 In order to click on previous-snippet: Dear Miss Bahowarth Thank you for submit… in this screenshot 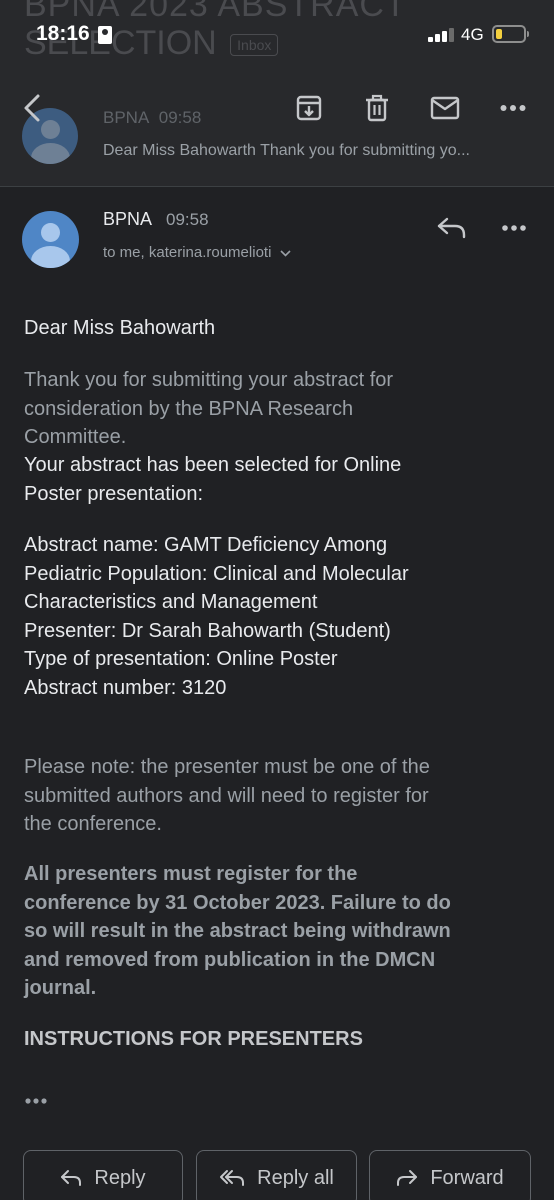, I will do `click(286, 150)`.